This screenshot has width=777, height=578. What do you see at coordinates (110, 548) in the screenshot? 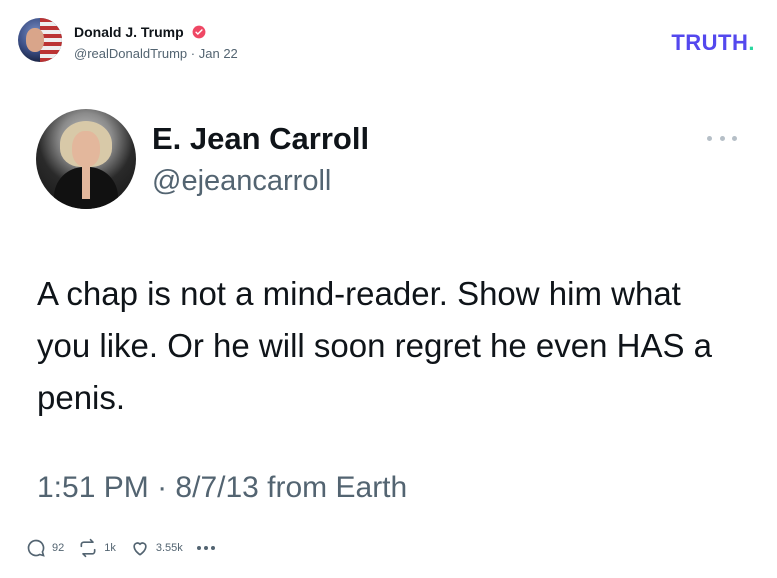
I see `retruth-count: 1k` at bounding box center [110, 548].